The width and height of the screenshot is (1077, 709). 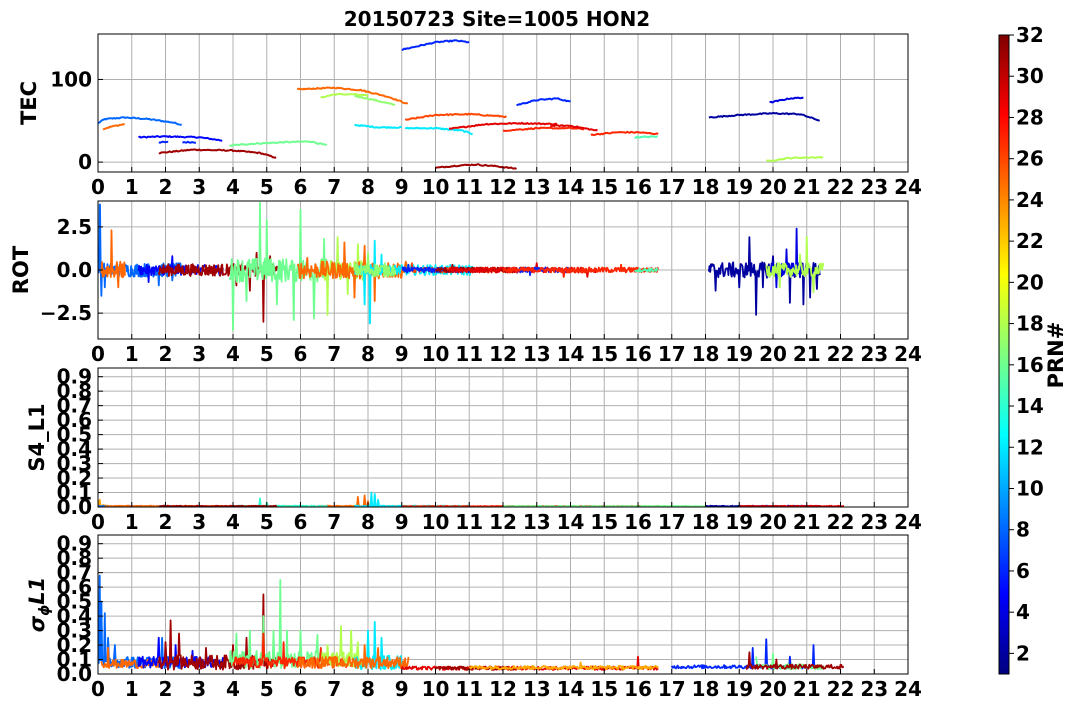 What do you see at coordinates (1023, 571) in the screenshot?
I see `colorbar-tick-label: 6` at bounding box center [1023, 571].